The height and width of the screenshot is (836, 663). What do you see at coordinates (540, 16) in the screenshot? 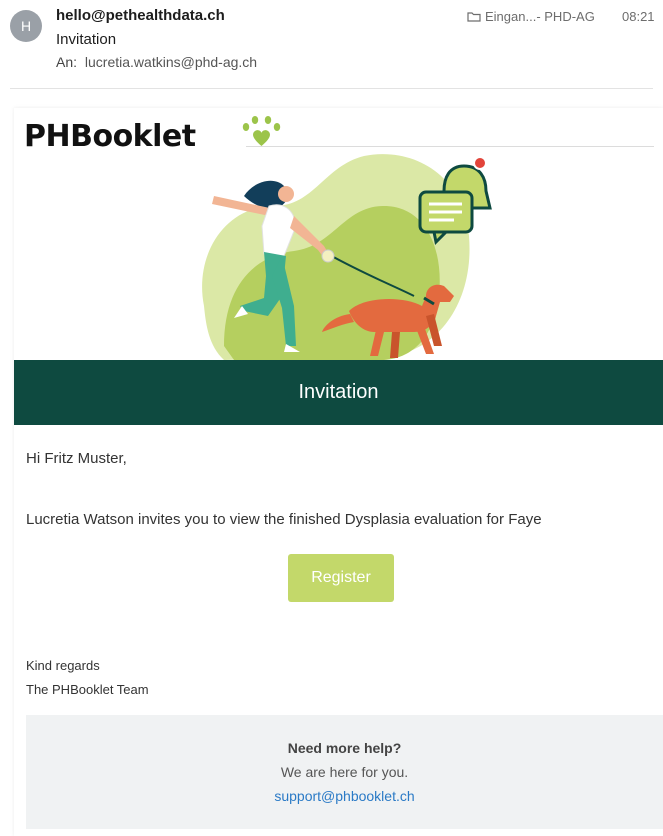
I see `folder-label: Eingan...- PHD-AG` at bounding box center [540, 16].